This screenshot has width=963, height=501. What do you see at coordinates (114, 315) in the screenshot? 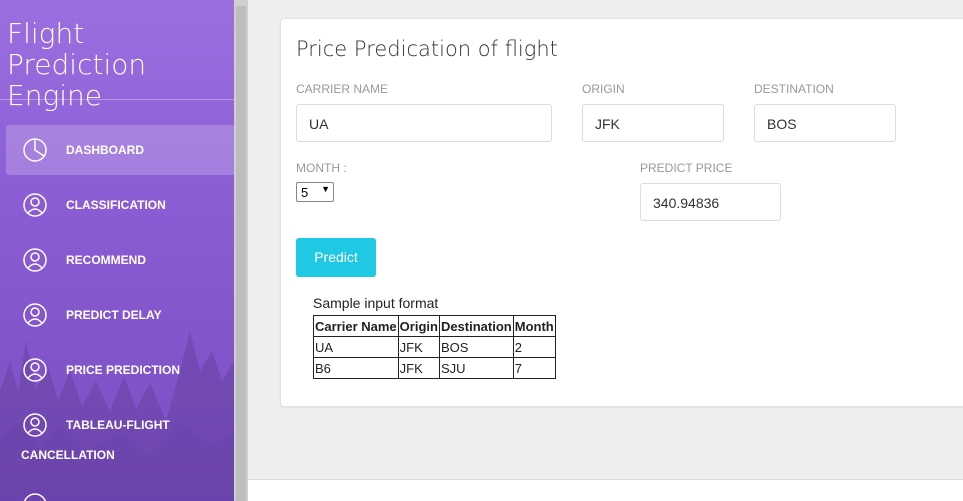
I see `nav-label-predict-delay: PREDICT DELAY` at bounding box center [114, 315].